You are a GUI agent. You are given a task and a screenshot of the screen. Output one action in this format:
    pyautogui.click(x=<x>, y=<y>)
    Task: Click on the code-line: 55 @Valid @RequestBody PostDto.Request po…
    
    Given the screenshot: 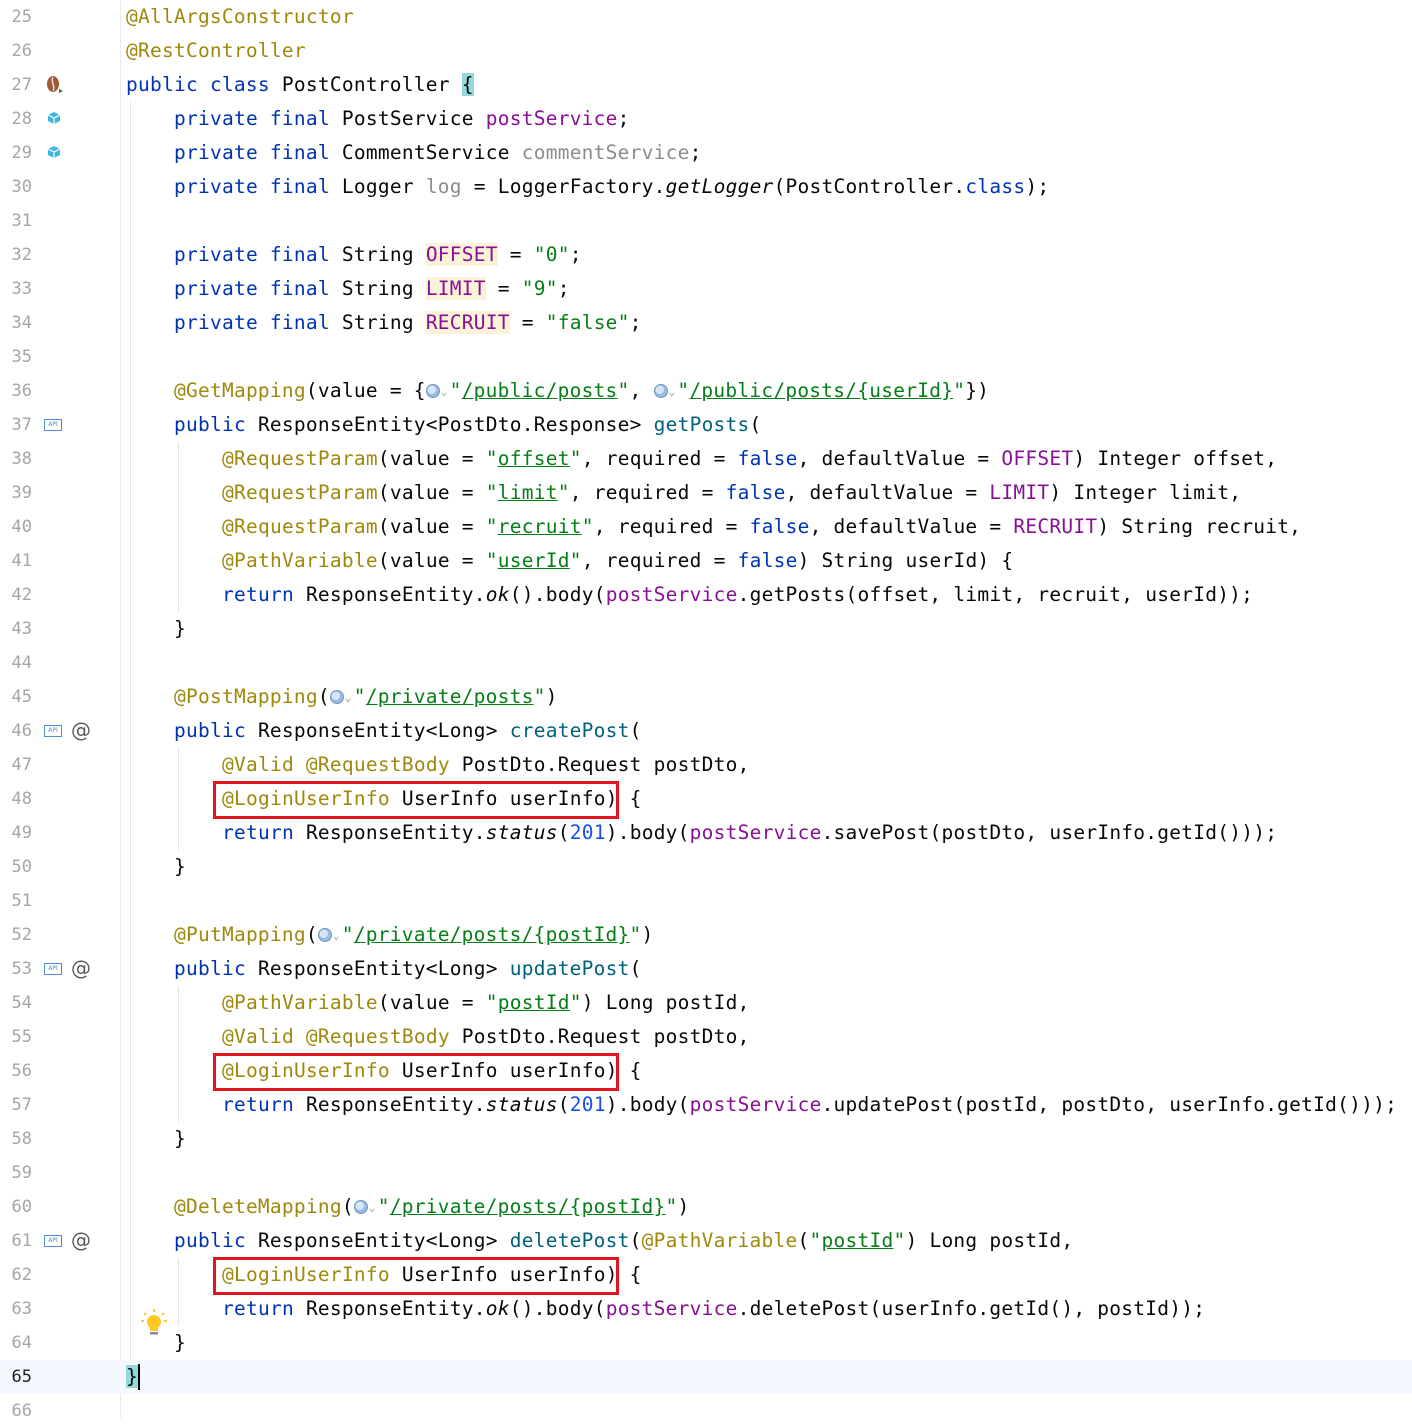 What is the action you would take?
    pyautogui.click(x=706, y=1037)
    